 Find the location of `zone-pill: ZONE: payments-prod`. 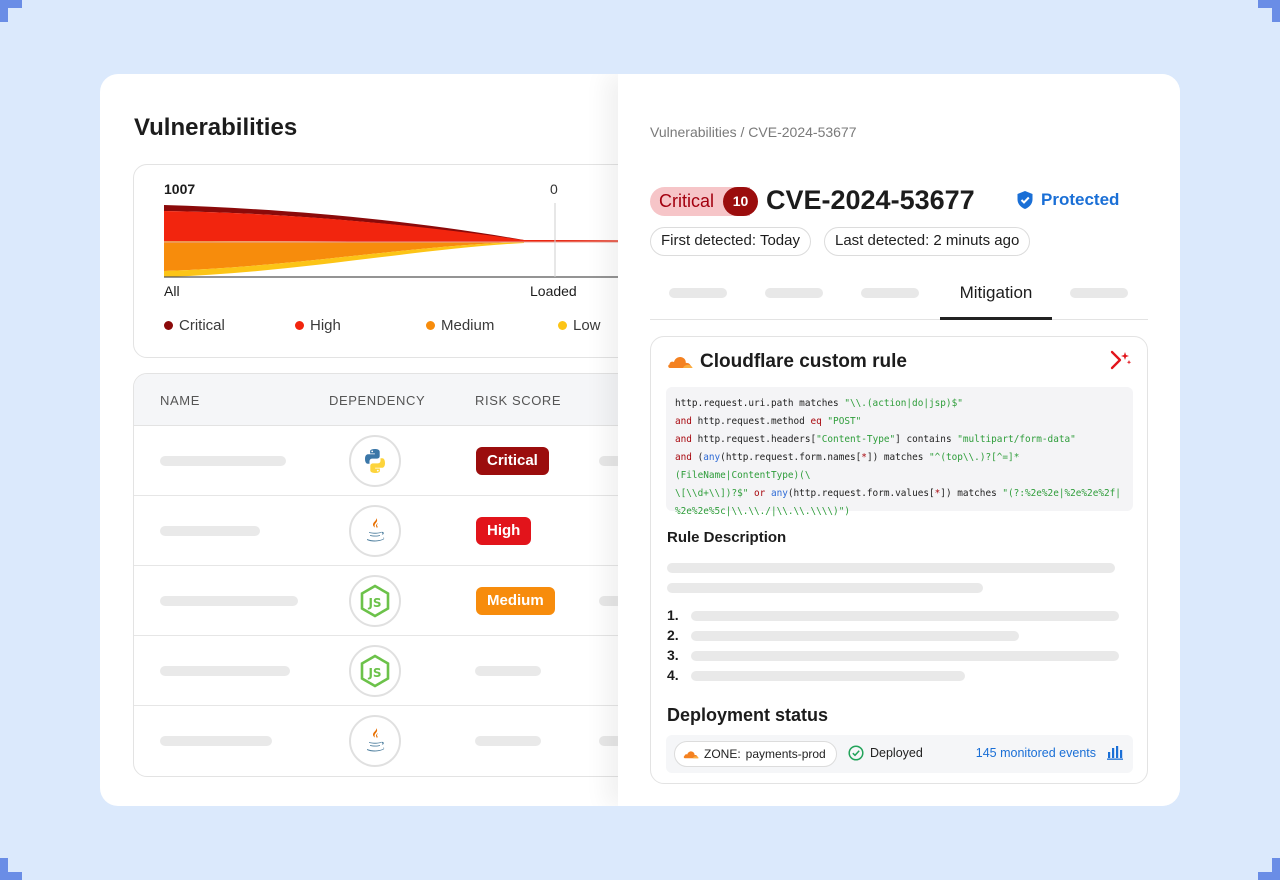

zone-pill: ZONE: payments-prod is located at coordinates (755, 754).